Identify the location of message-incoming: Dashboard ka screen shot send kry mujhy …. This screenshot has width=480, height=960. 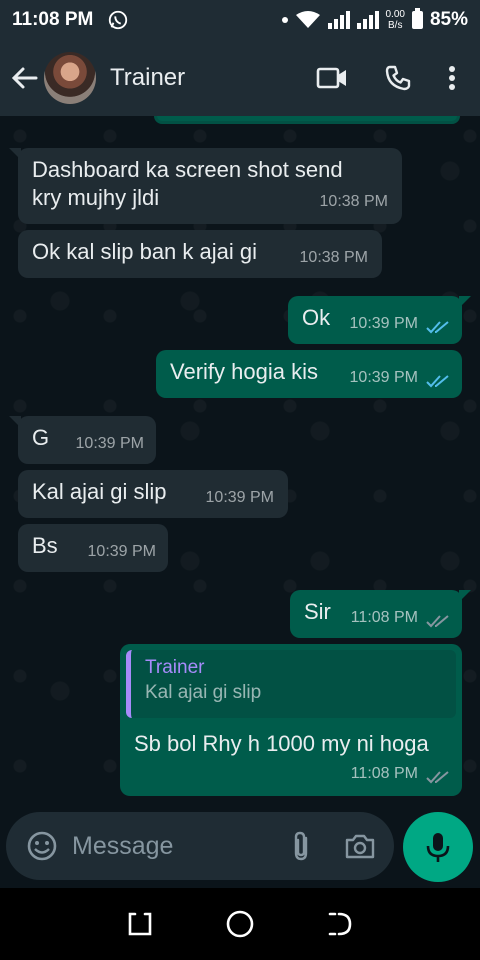
(205, 186).